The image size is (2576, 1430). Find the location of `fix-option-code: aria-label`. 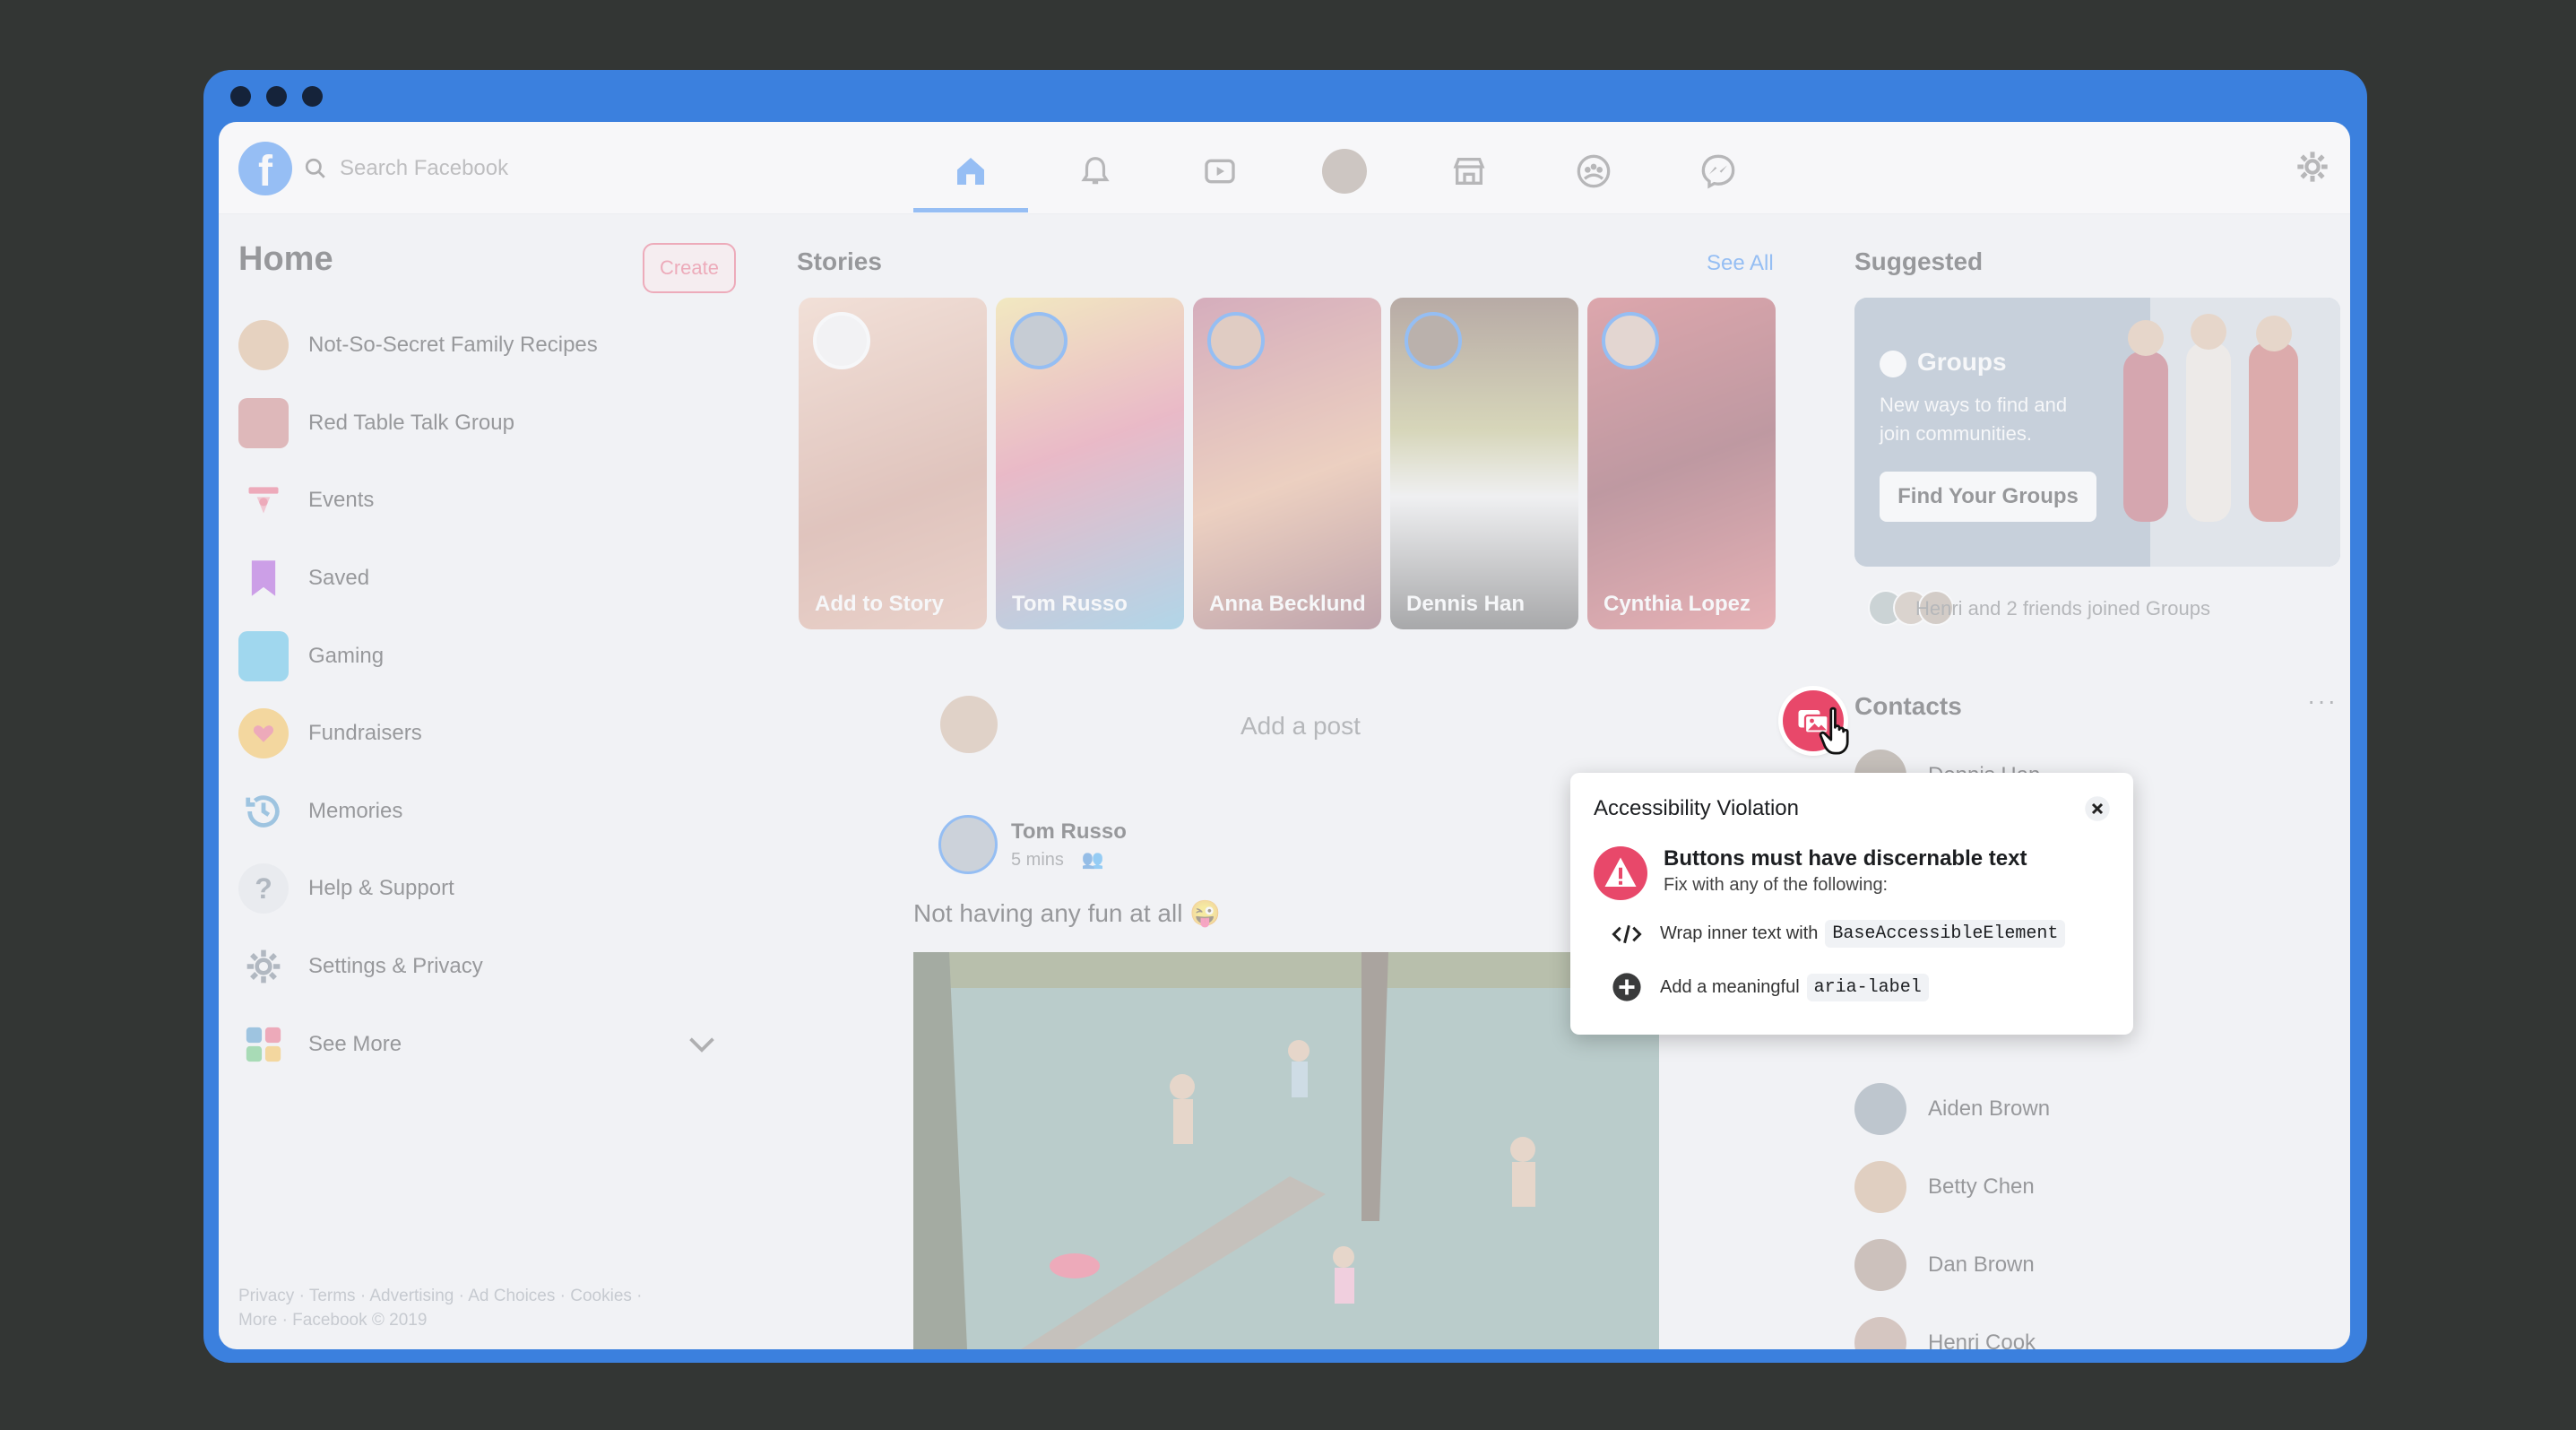

fix-option-code: aria-label is located at coordinates (1867, 987).